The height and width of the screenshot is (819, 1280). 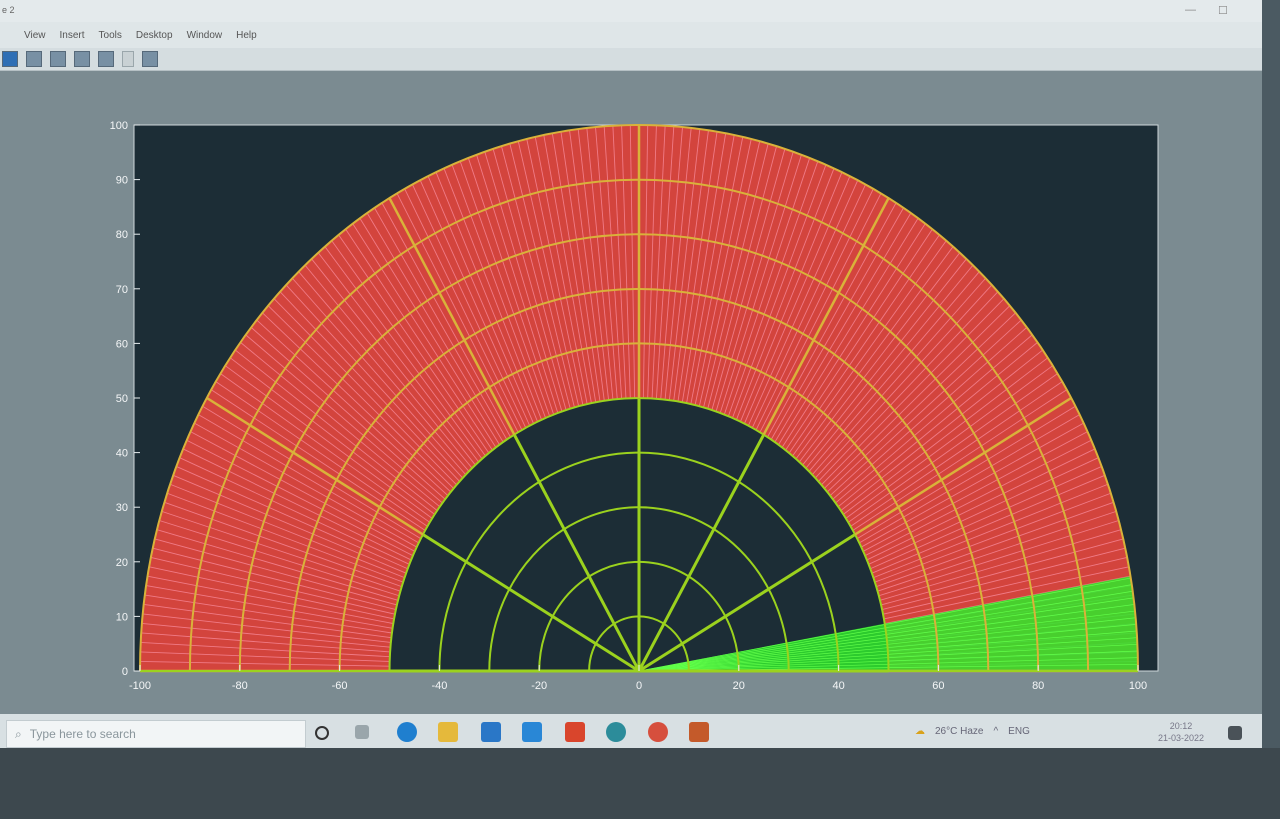 I want to click on x-tick-label: -60, so click(x=340, y=686).